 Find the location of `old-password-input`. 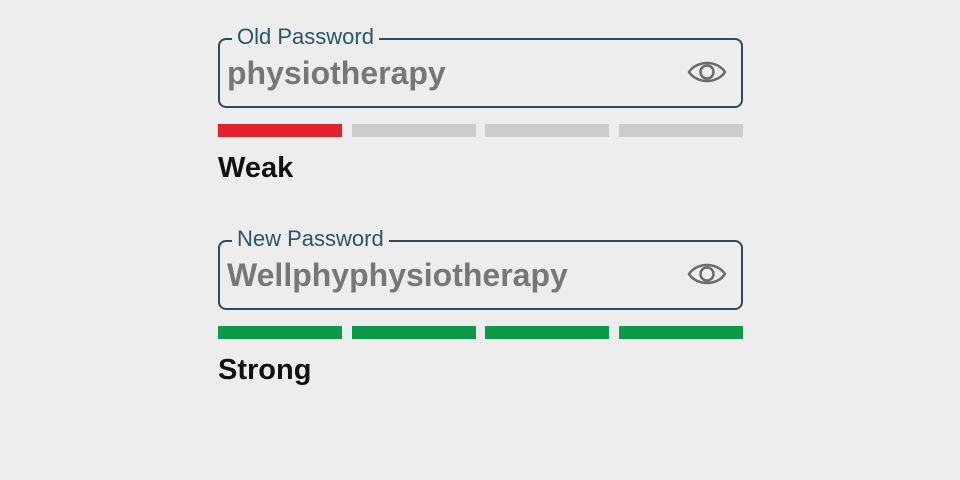

old-password-input is located at coordinates (454, 73).